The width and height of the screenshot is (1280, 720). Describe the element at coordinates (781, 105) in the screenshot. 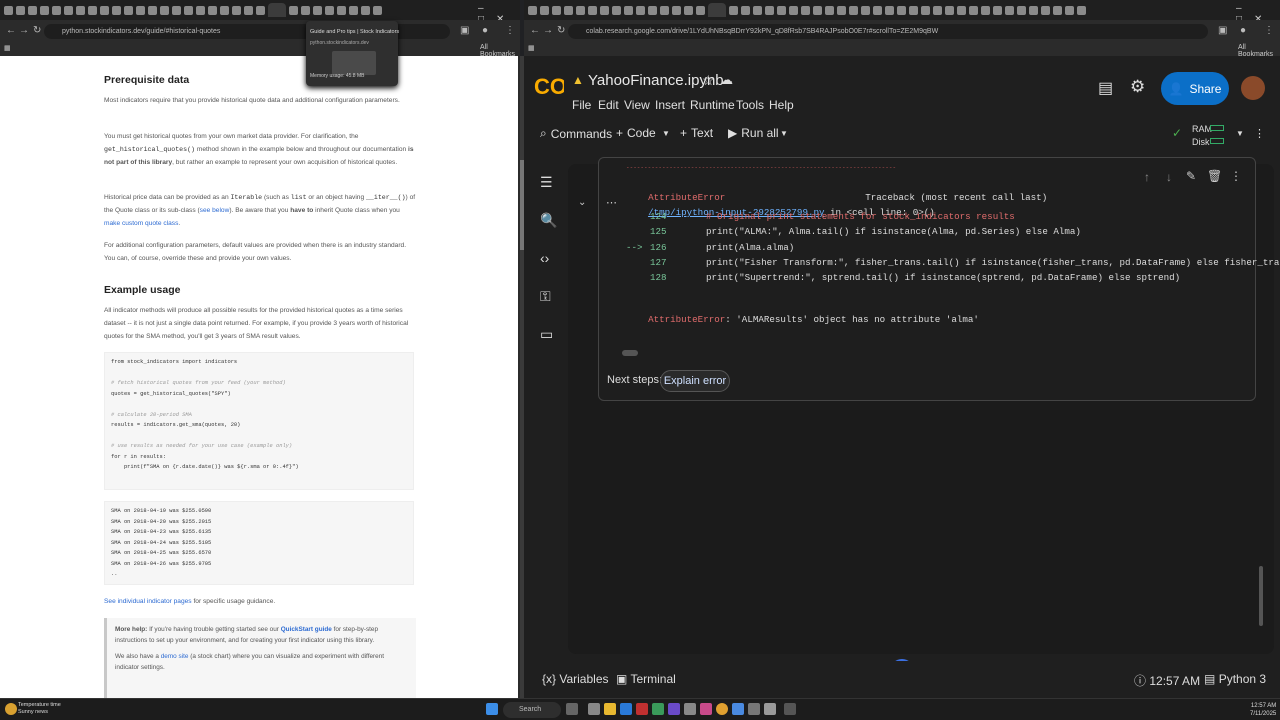

I see `menu-help: Help` at that location.